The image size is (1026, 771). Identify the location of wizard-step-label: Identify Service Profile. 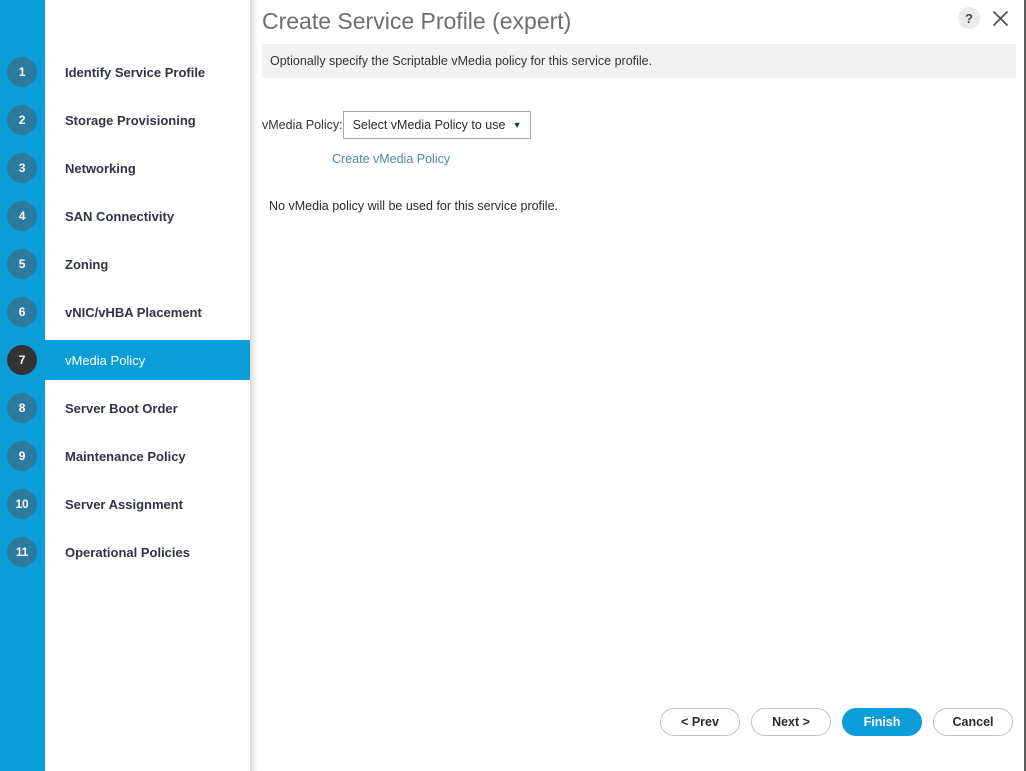
(135, 72).